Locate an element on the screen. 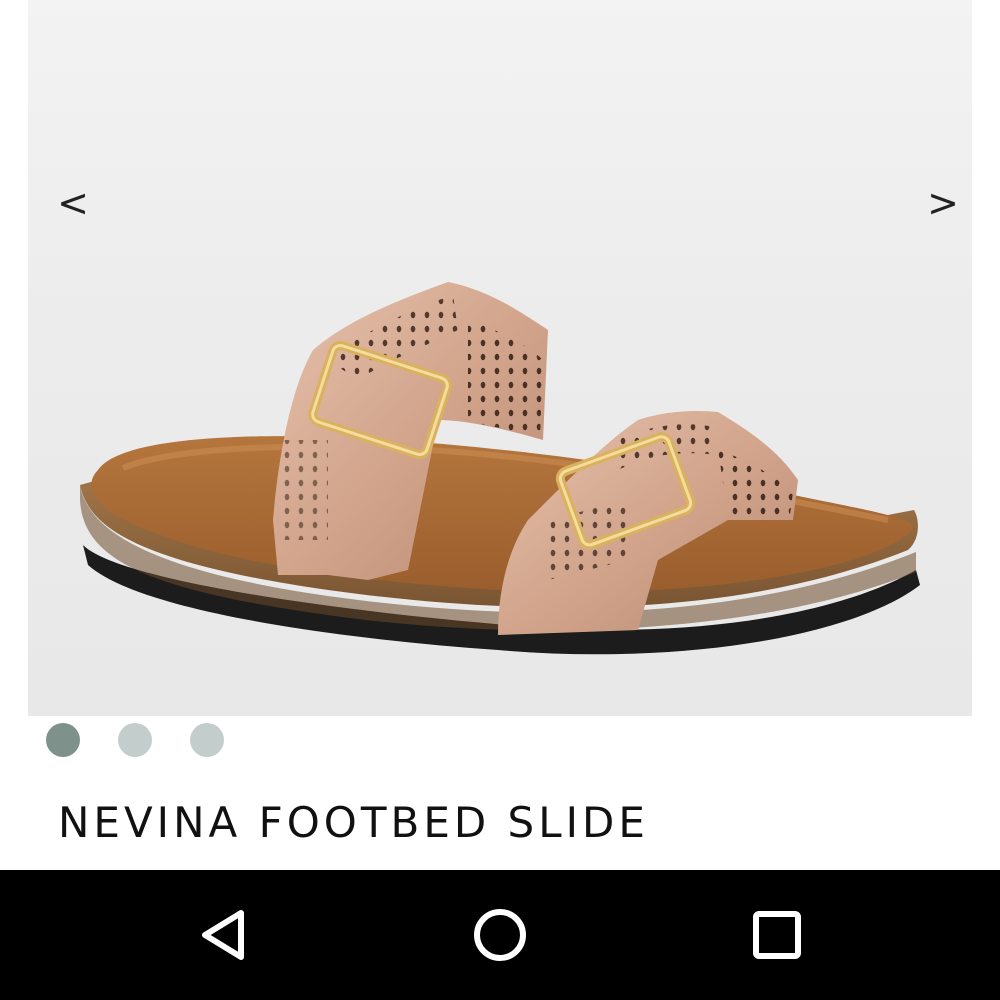 Image resolution: width=1000 pixels, height=1000 pixels. home-circle-icon is located at coordinates (500, 935).